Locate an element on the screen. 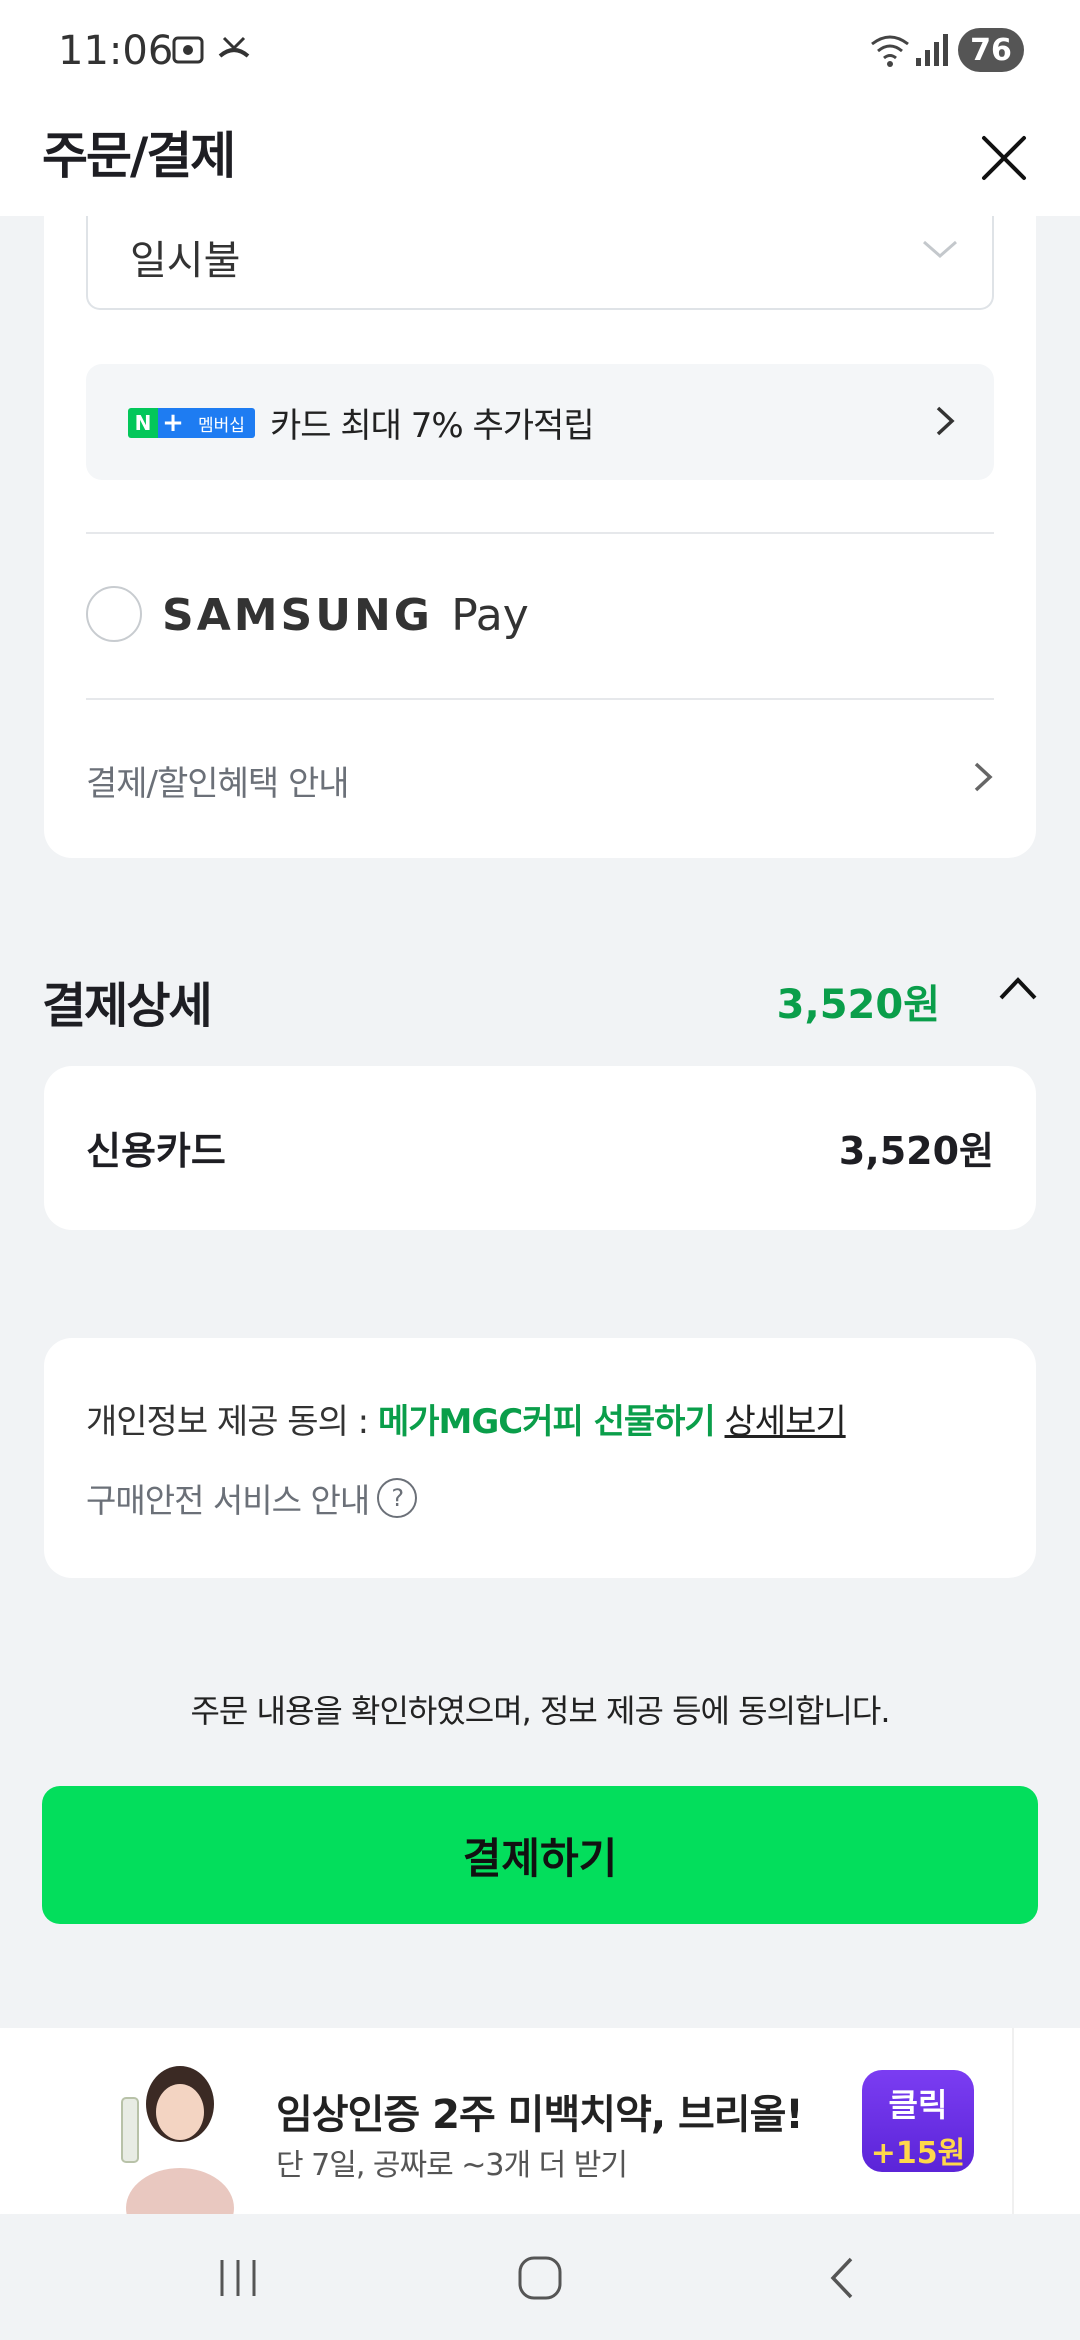 Image resolution: width=1080 pixels, height=2340 pixels. ad-model-image is located at coordinates (173, 2136).